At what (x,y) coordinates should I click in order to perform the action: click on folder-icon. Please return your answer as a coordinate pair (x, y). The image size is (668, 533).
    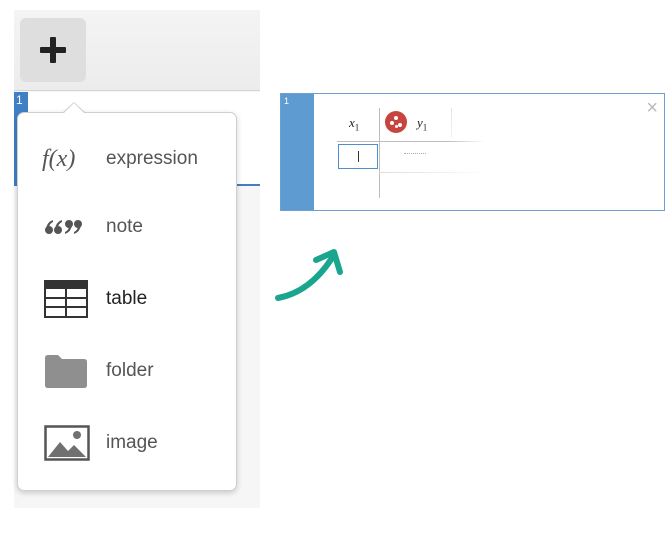
    Looking at the image, I should click on (68, 371).